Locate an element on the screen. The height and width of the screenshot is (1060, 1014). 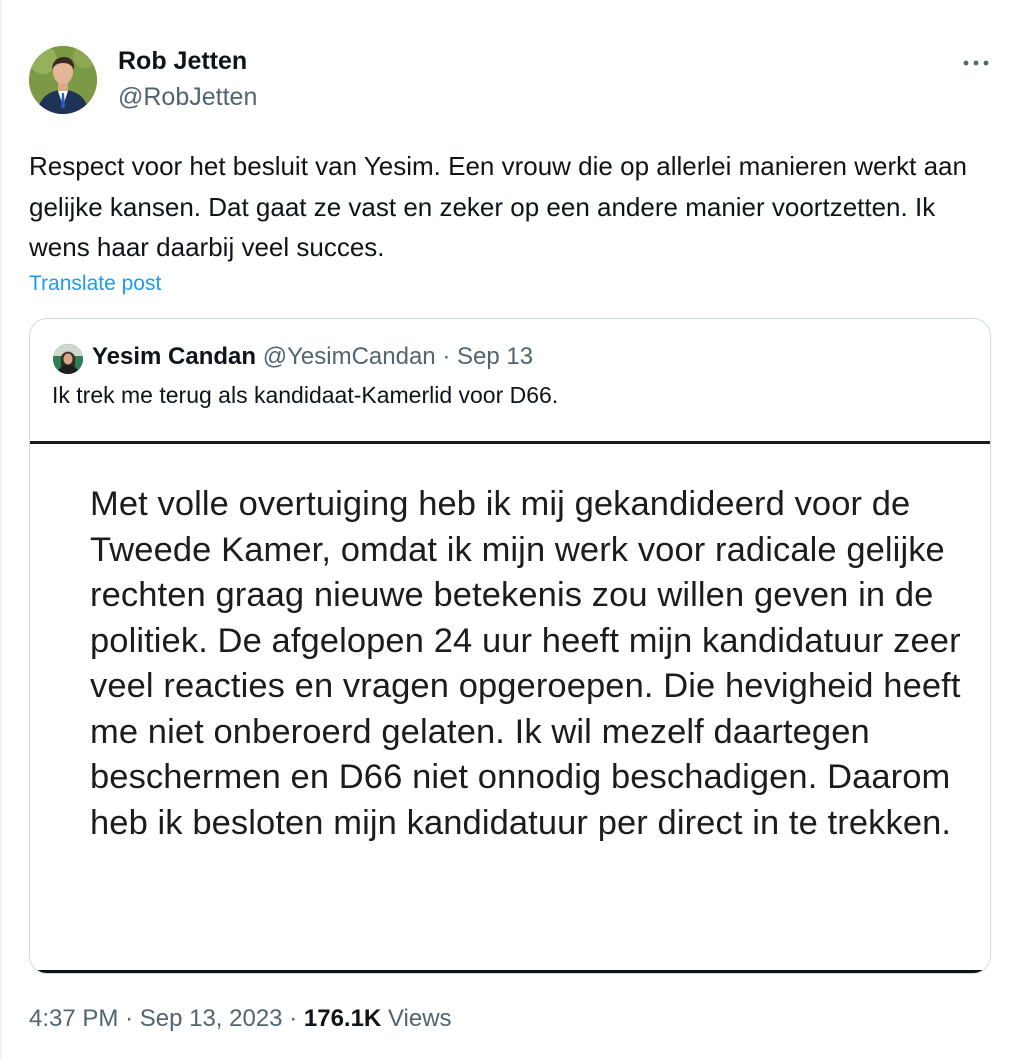
author-name: Rob Jetten is located at coordinates (182, 61).